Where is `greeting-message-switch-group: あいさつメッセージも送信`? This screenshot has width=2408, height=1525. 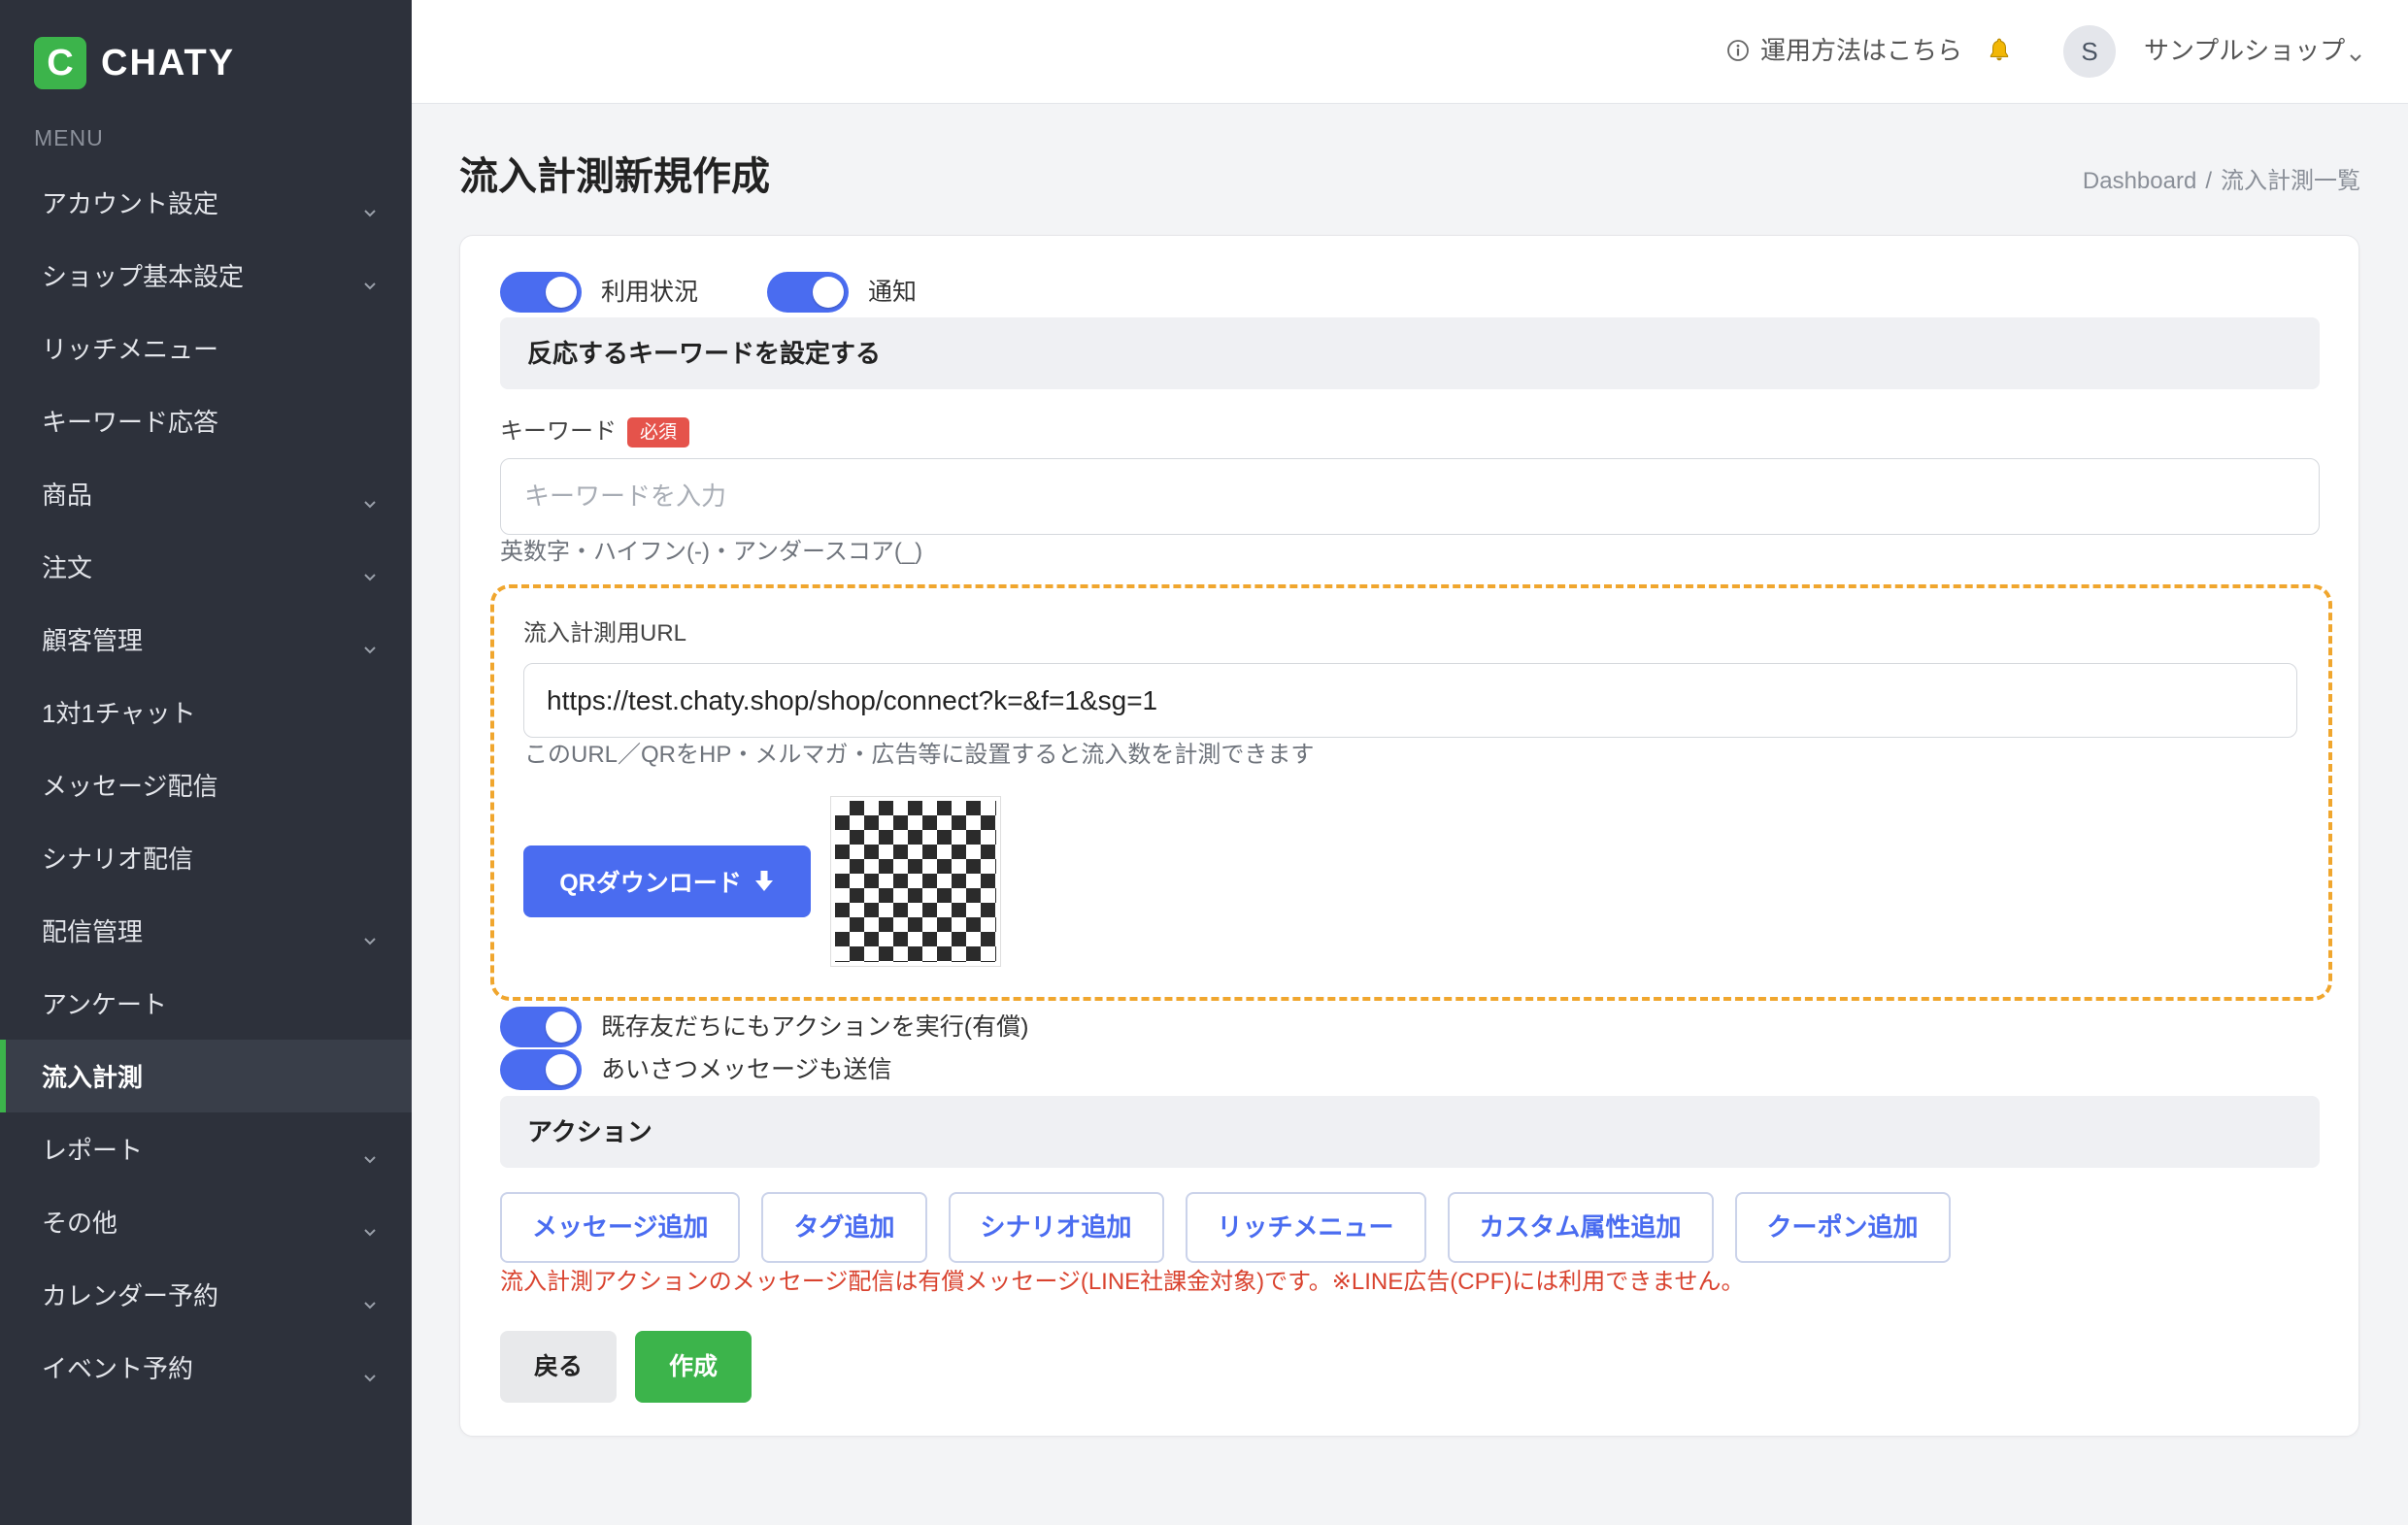 greeting-message-switch-group: あいさつメッセージも送信 is located at coordinates (696, 1069).